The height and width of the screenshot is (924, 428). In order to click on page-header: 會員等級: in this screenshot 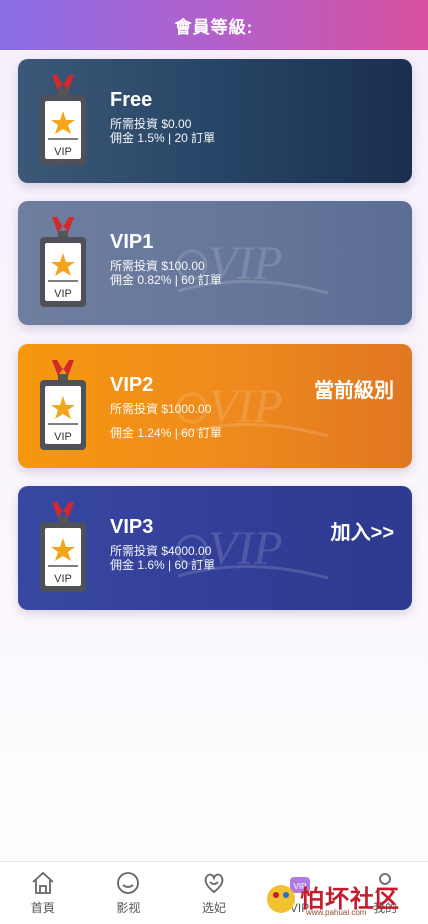, I will do `click(214, 25)`.